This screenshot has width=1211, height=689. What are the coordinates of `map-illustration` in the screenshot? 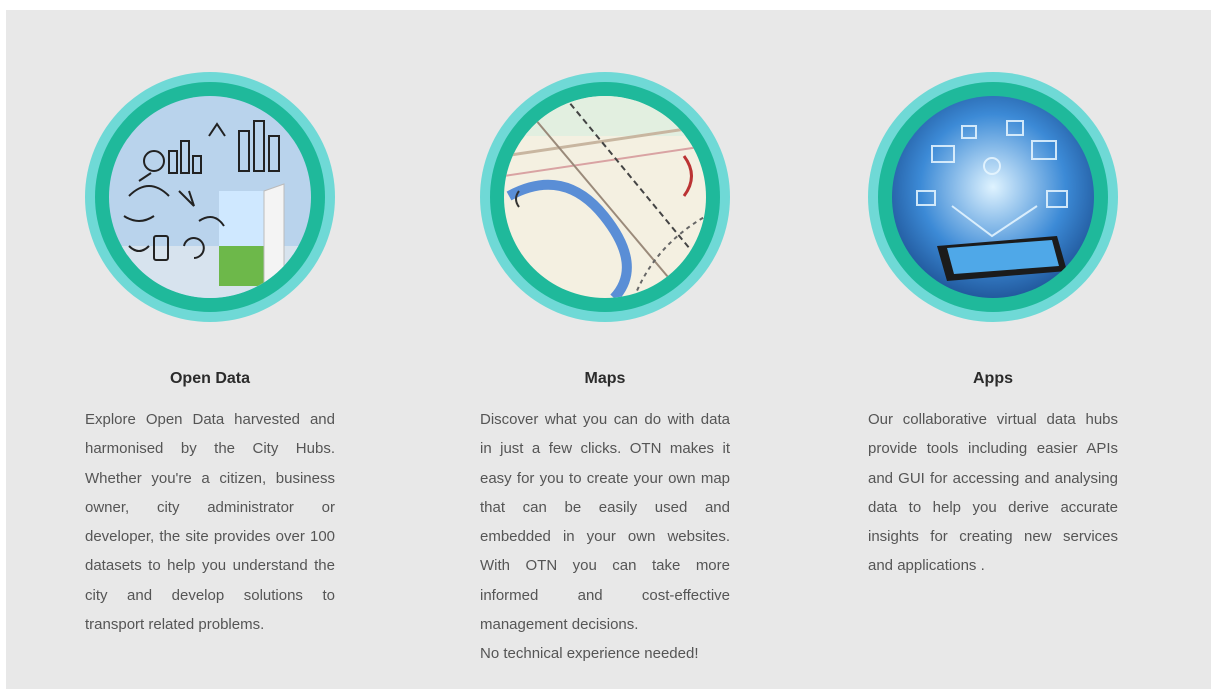 It's located at (605, 197).